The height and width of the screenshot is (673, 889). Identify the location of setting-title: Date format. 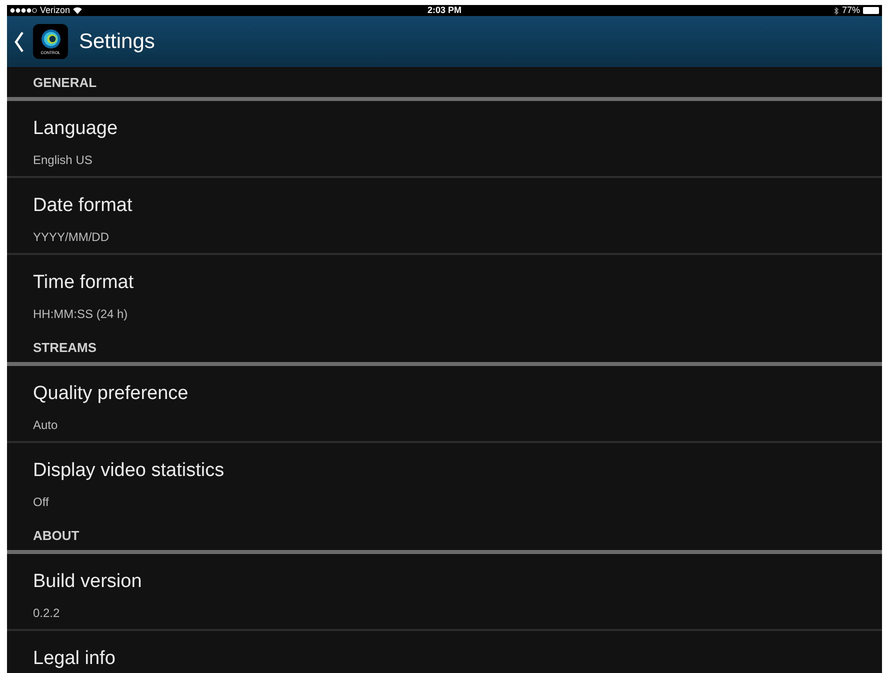
(82, 206).